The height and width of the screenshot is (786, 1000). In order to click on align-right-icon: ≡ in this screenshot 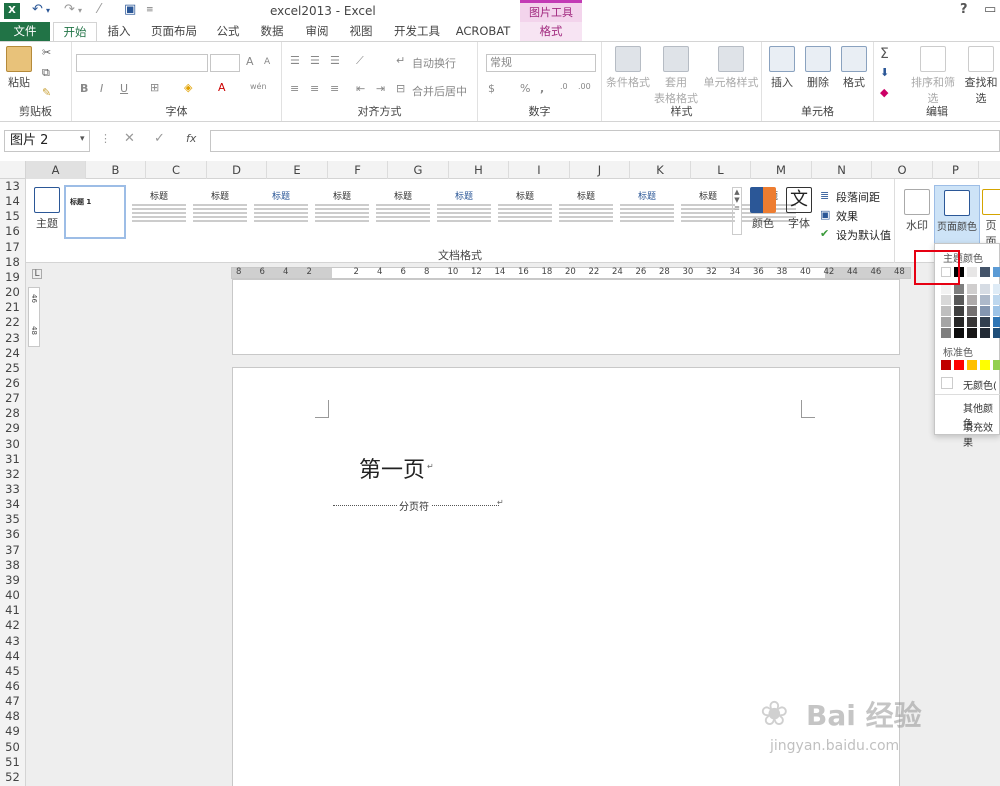, I will do `click(334, 88)`.